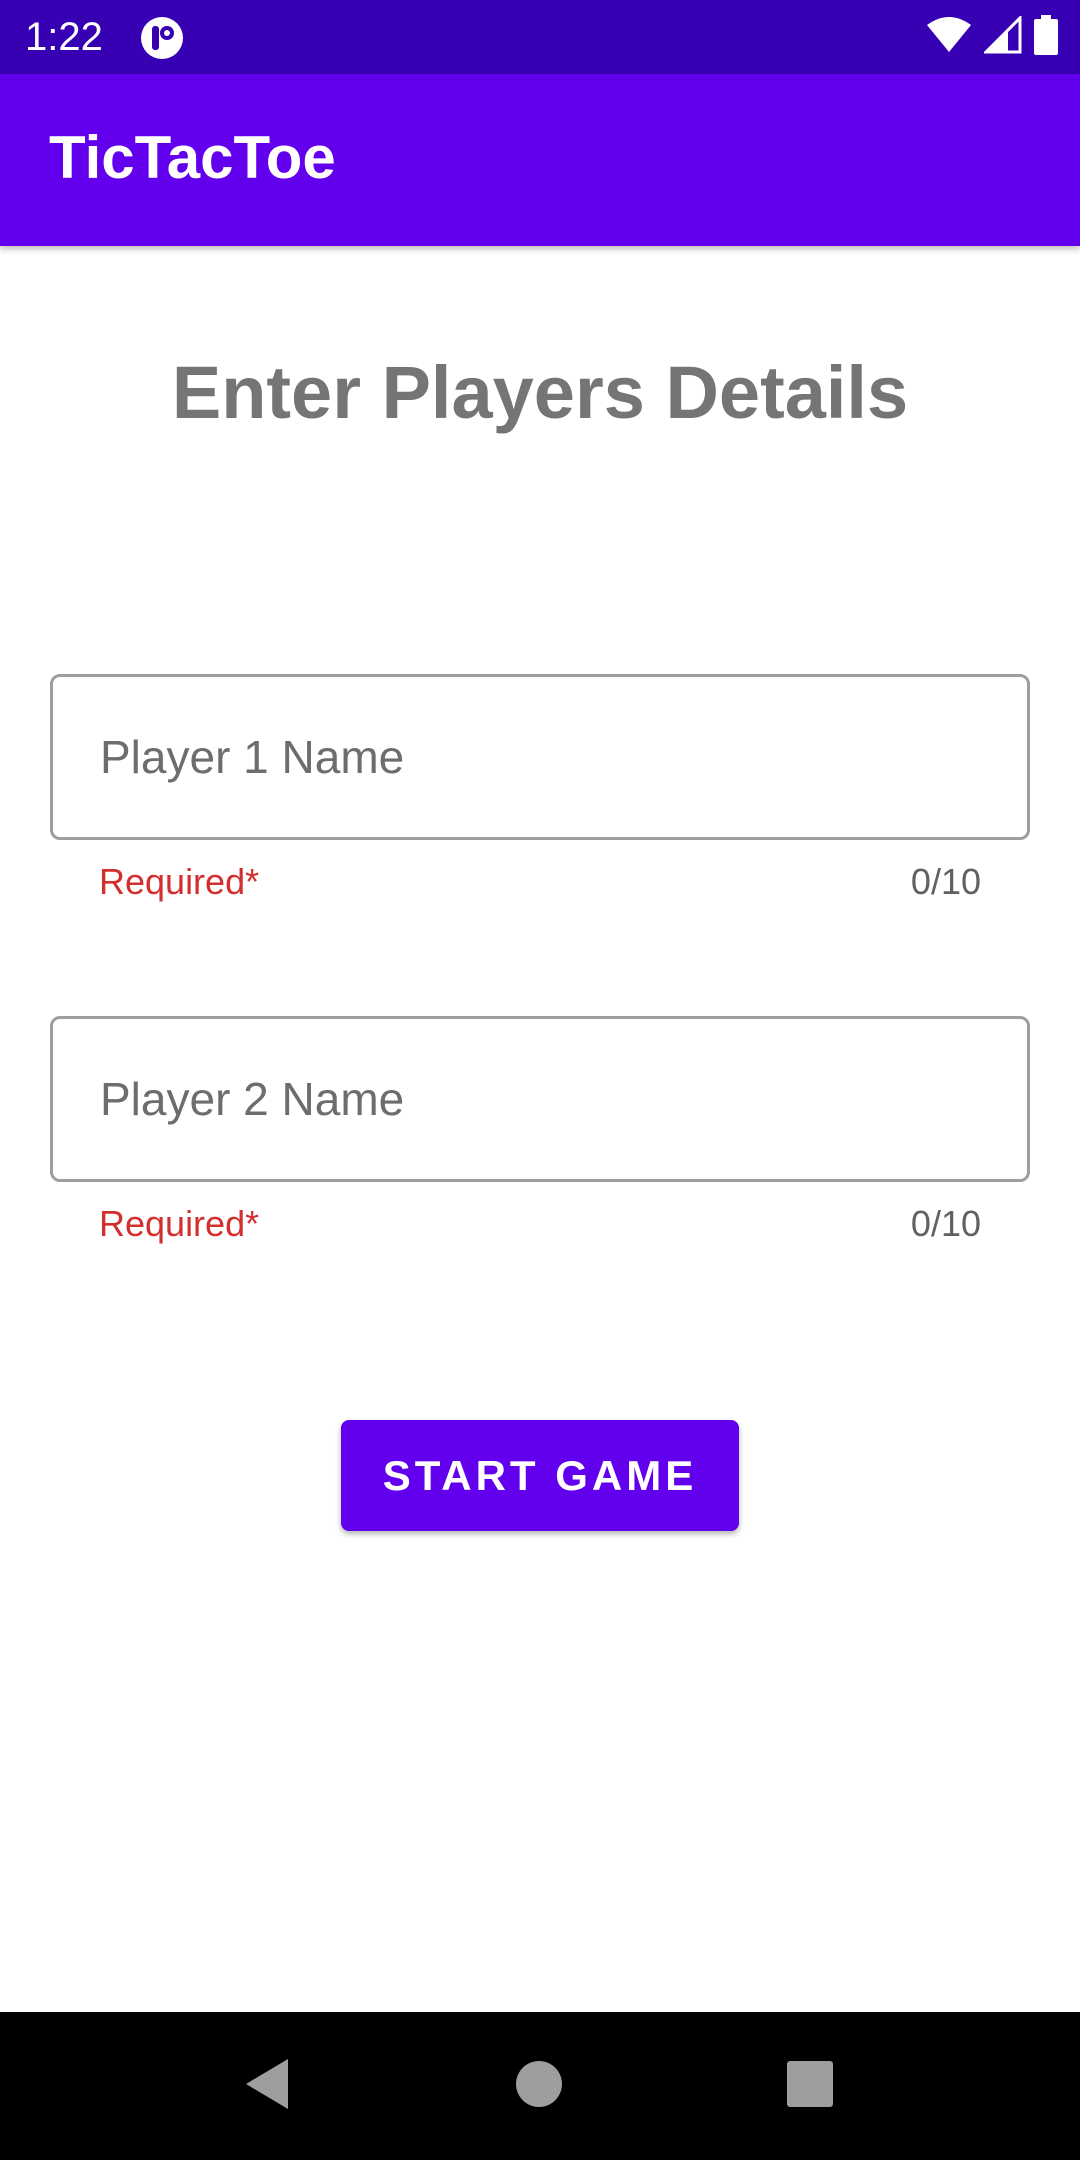 Image resolution: width=1080 pixels, height=2160 pixels. Describe the element at coordinates (179, 881) in the screenshot. I see `player1-helper-text: Required*` at that location.